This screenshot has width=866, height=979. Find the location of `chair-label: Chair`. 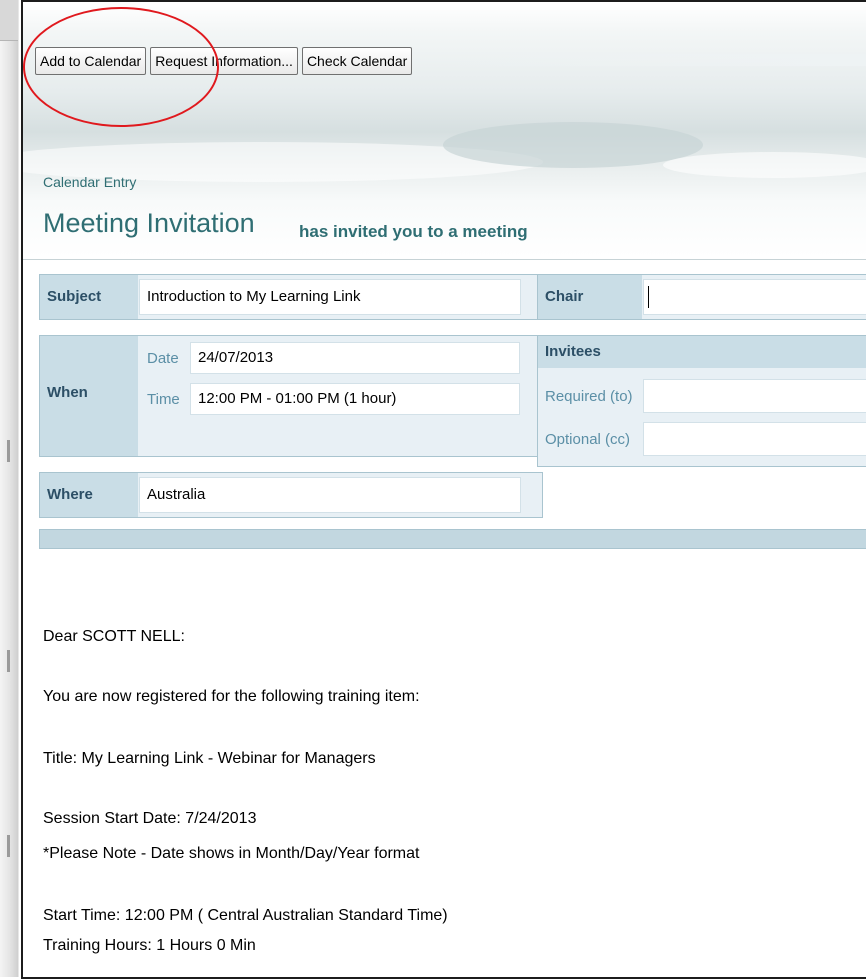

chair-label: Chair is located at coordinates (590, 297).